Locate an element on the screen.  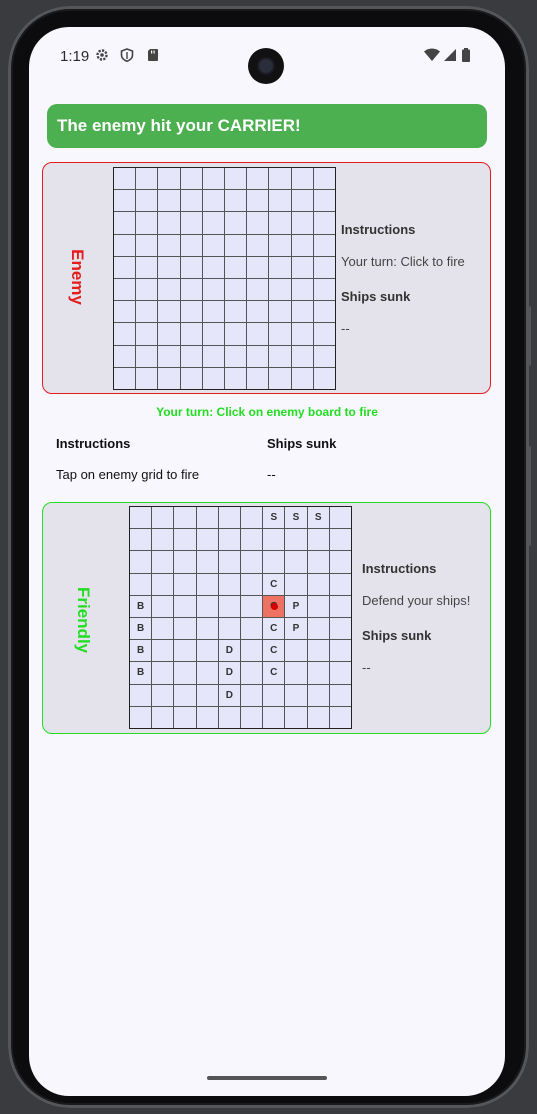
gesture-home-bar is located at coordinates (267, 1078).